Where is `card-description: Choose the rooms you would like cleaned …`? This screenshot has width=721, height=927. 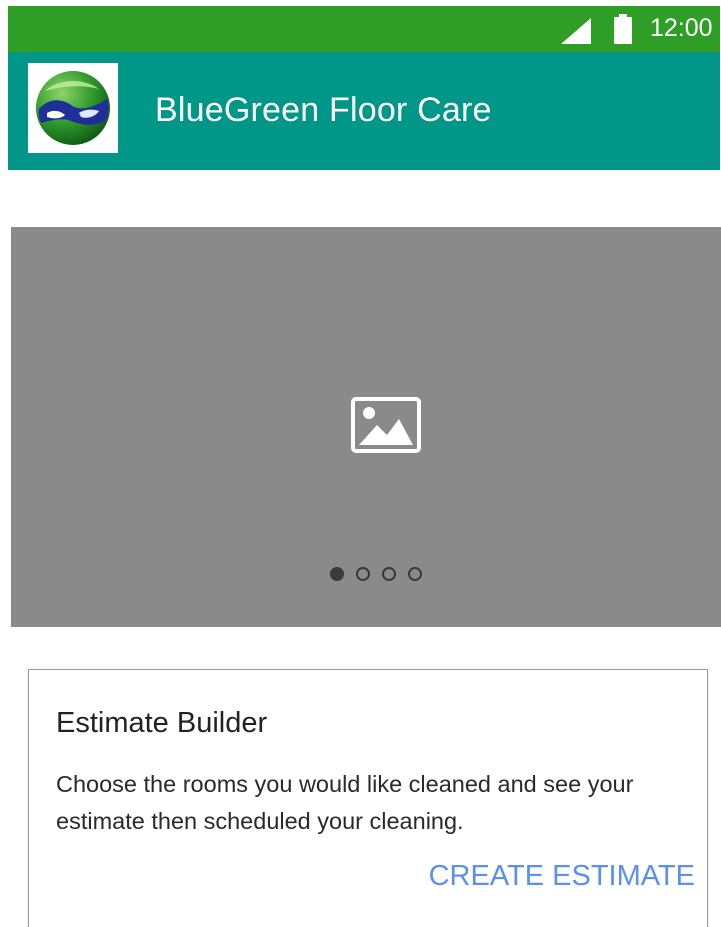 card-description: Choose the rooms you would like cleaned … is located at coordinates (345, 802).